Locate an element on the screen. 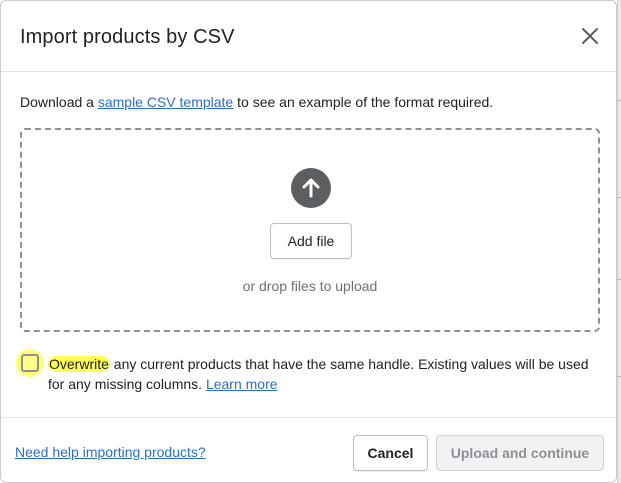 This screenshot has height=483, width=621. download-prefix: Download a is located at coordinates (59, 102).